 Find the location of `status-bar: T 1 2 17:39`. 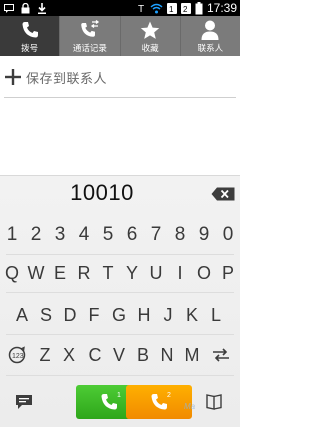

status-bar: T 1 2 17:39 is located at coordinates (120, 8).